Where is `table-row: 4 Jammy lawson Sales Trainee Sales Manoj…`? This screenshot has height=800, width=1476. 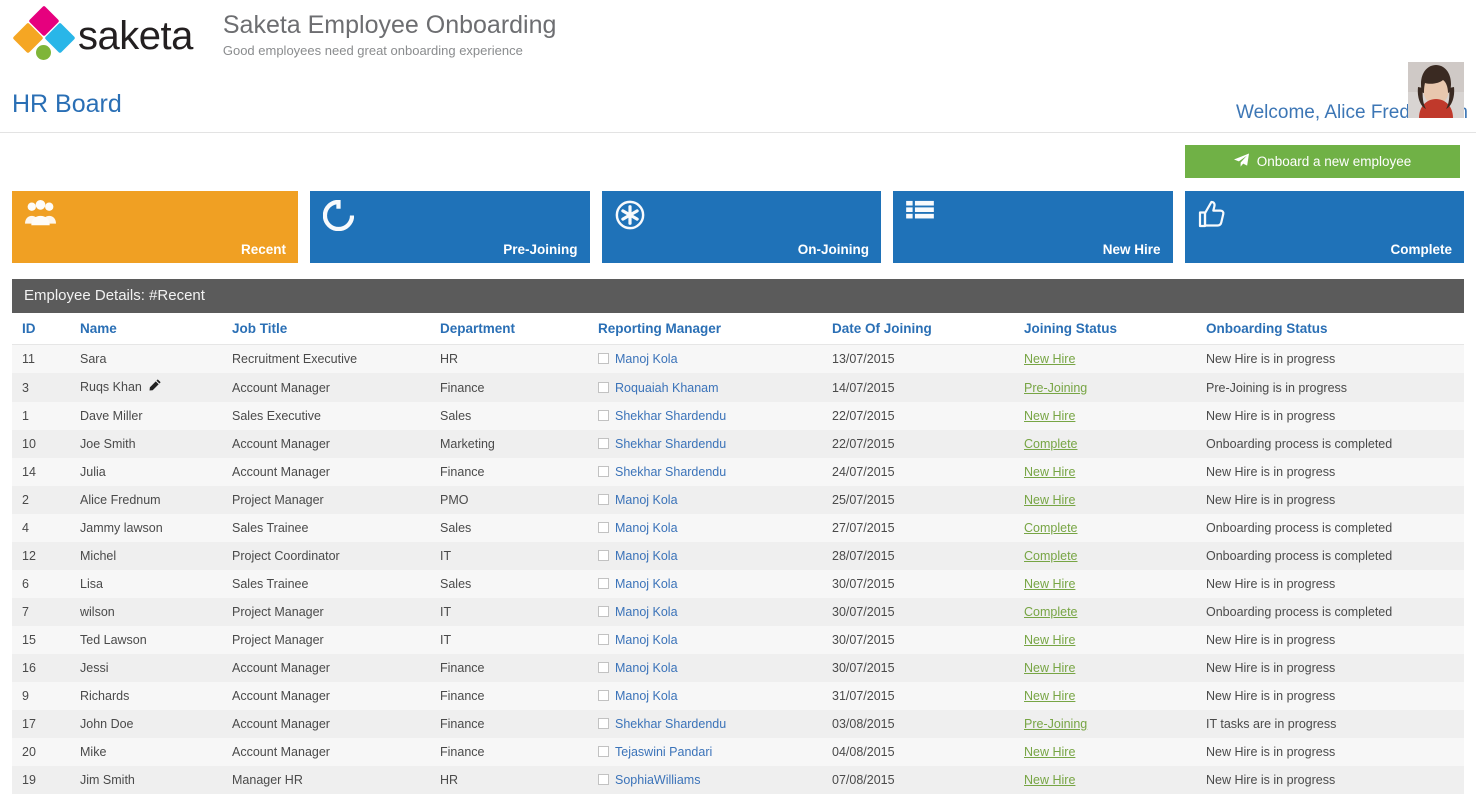 table-row: 4 Jammy lawson Sales Trainee Sales Manoj… is located at coordinates (738, 528).